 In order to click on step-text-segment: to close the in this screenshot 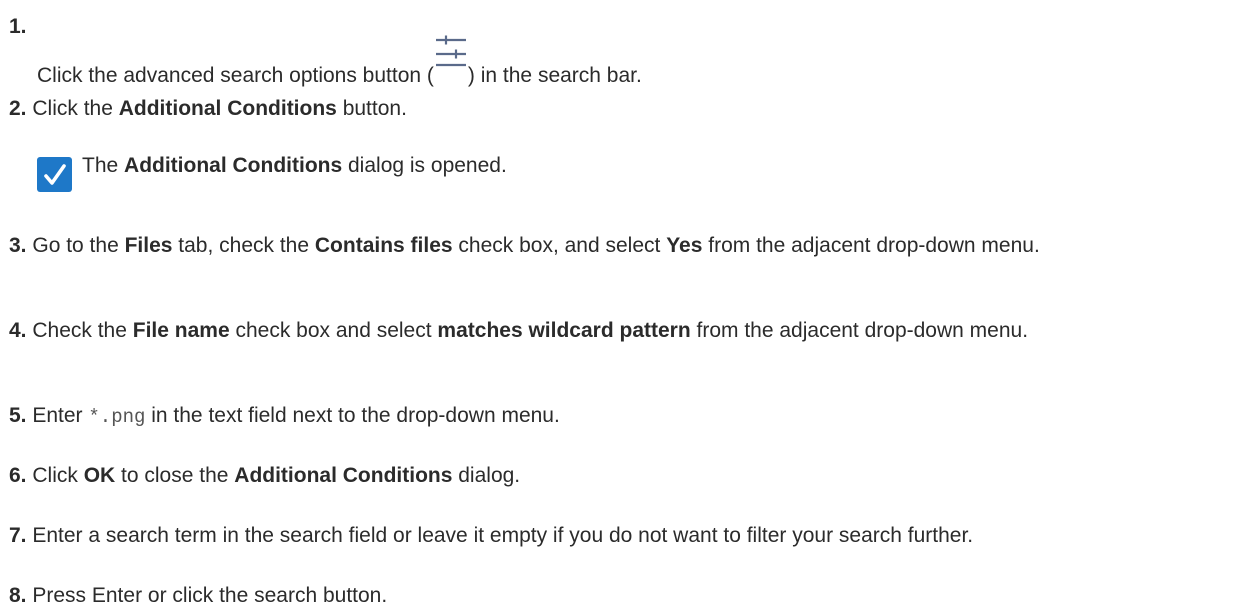, I will do `click(175, 475)`.